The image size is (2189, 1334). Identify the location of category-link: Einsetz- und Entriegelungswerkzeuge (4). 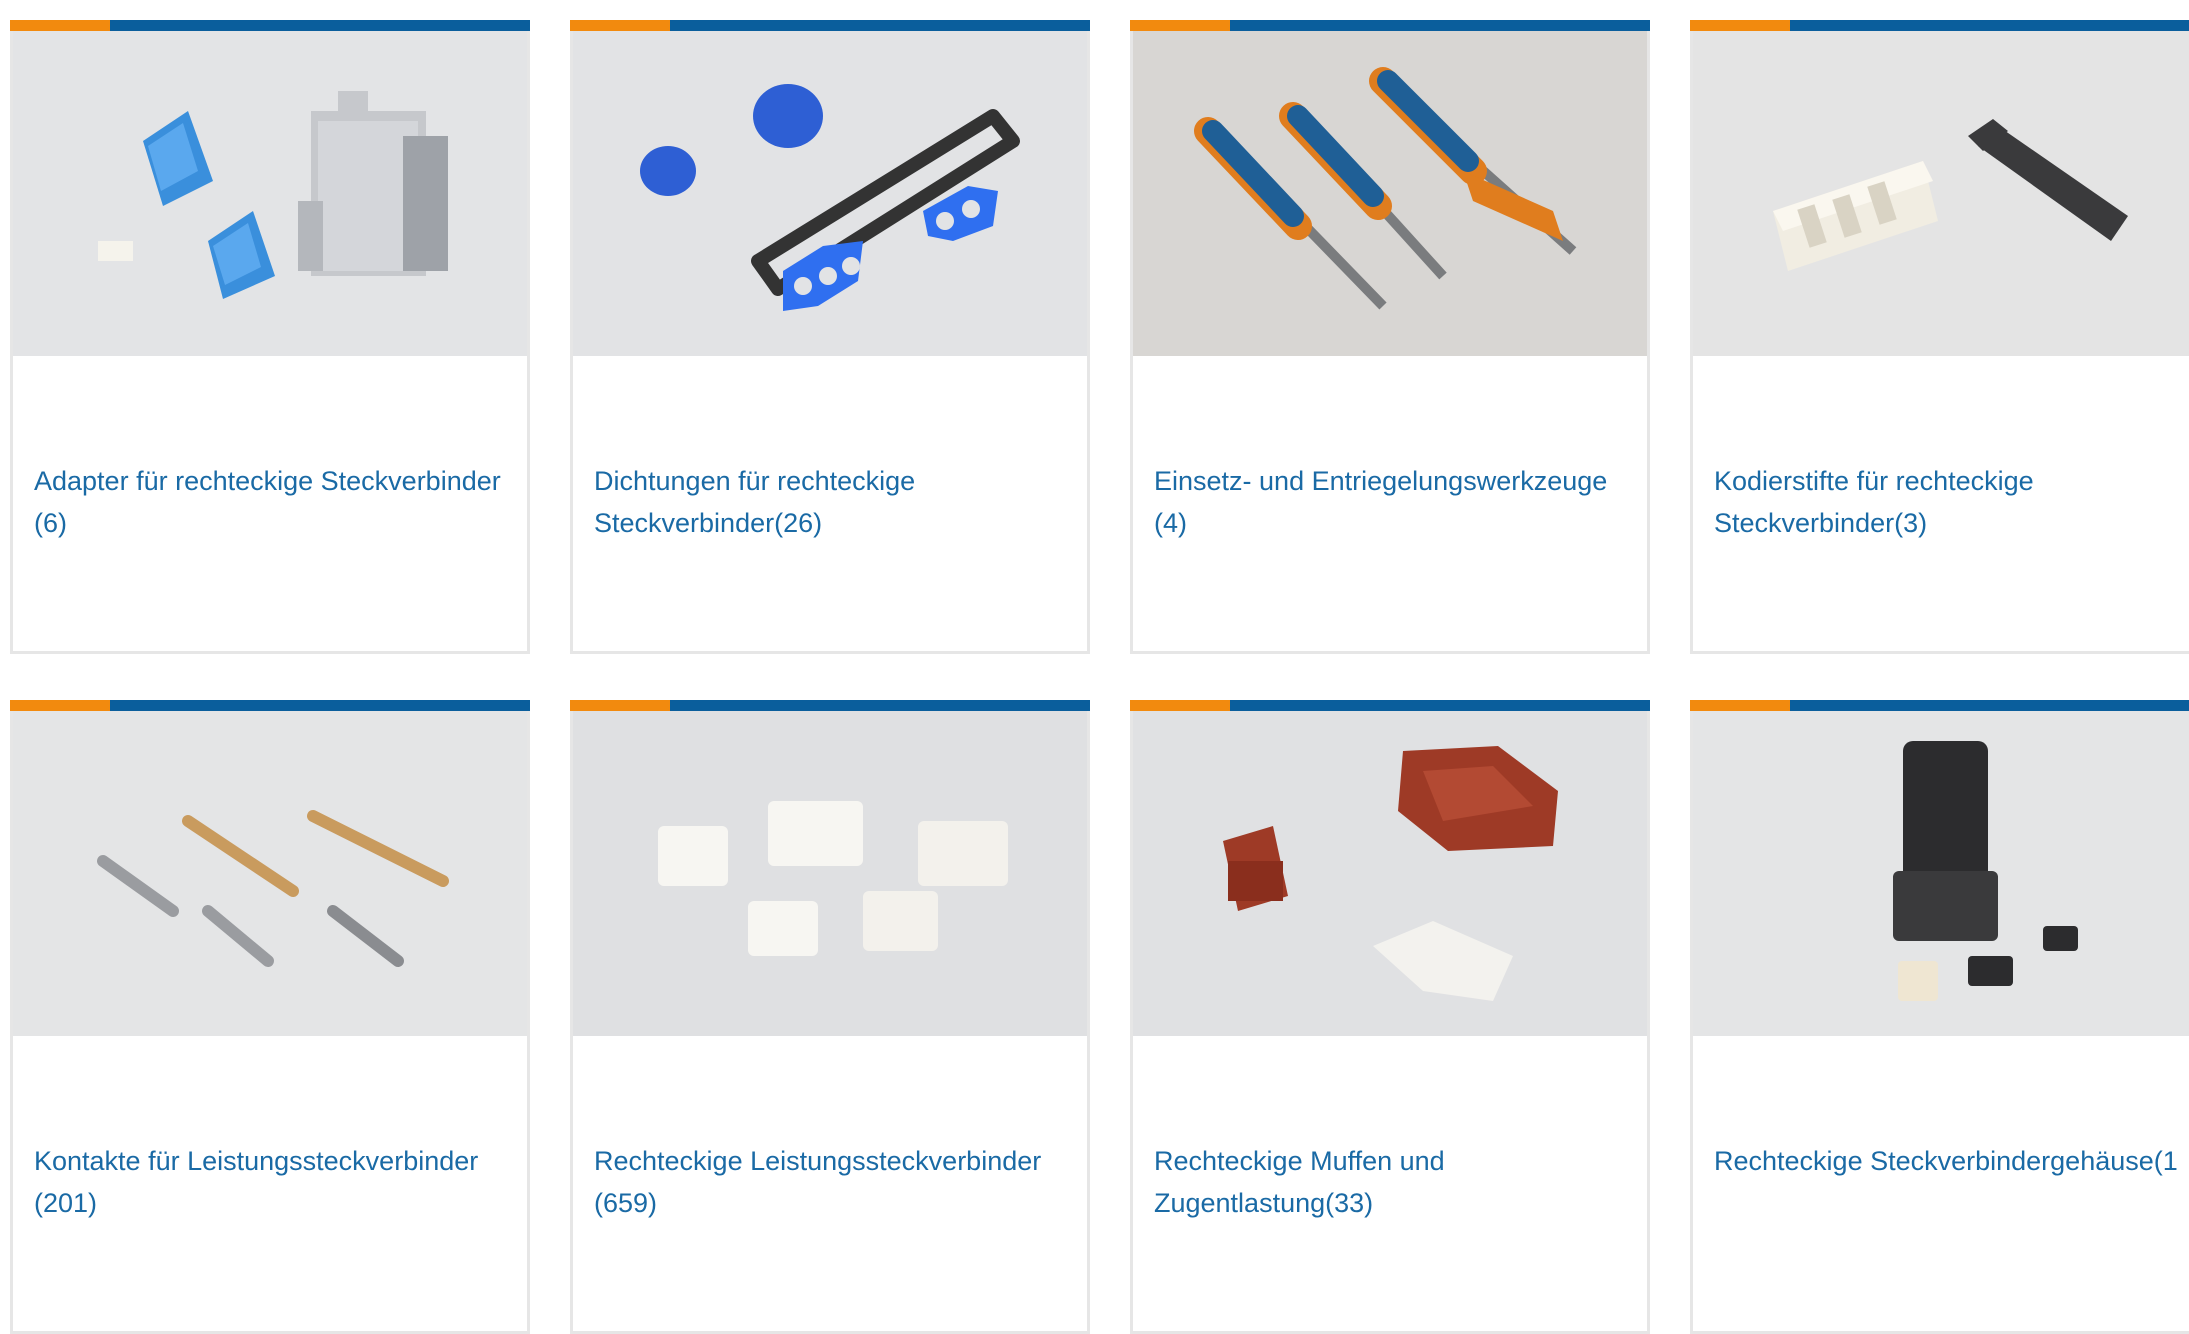
(1399, 502).